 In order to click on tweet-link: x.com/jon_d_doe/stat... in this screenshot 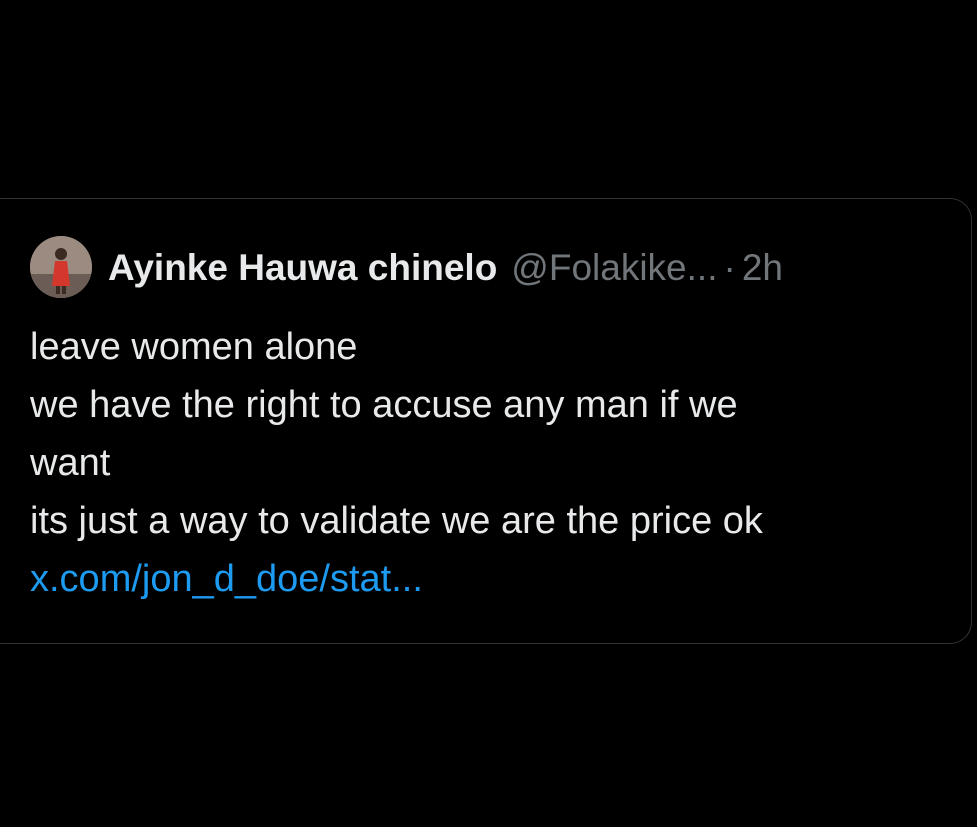, I will do `click(480, 579)`.